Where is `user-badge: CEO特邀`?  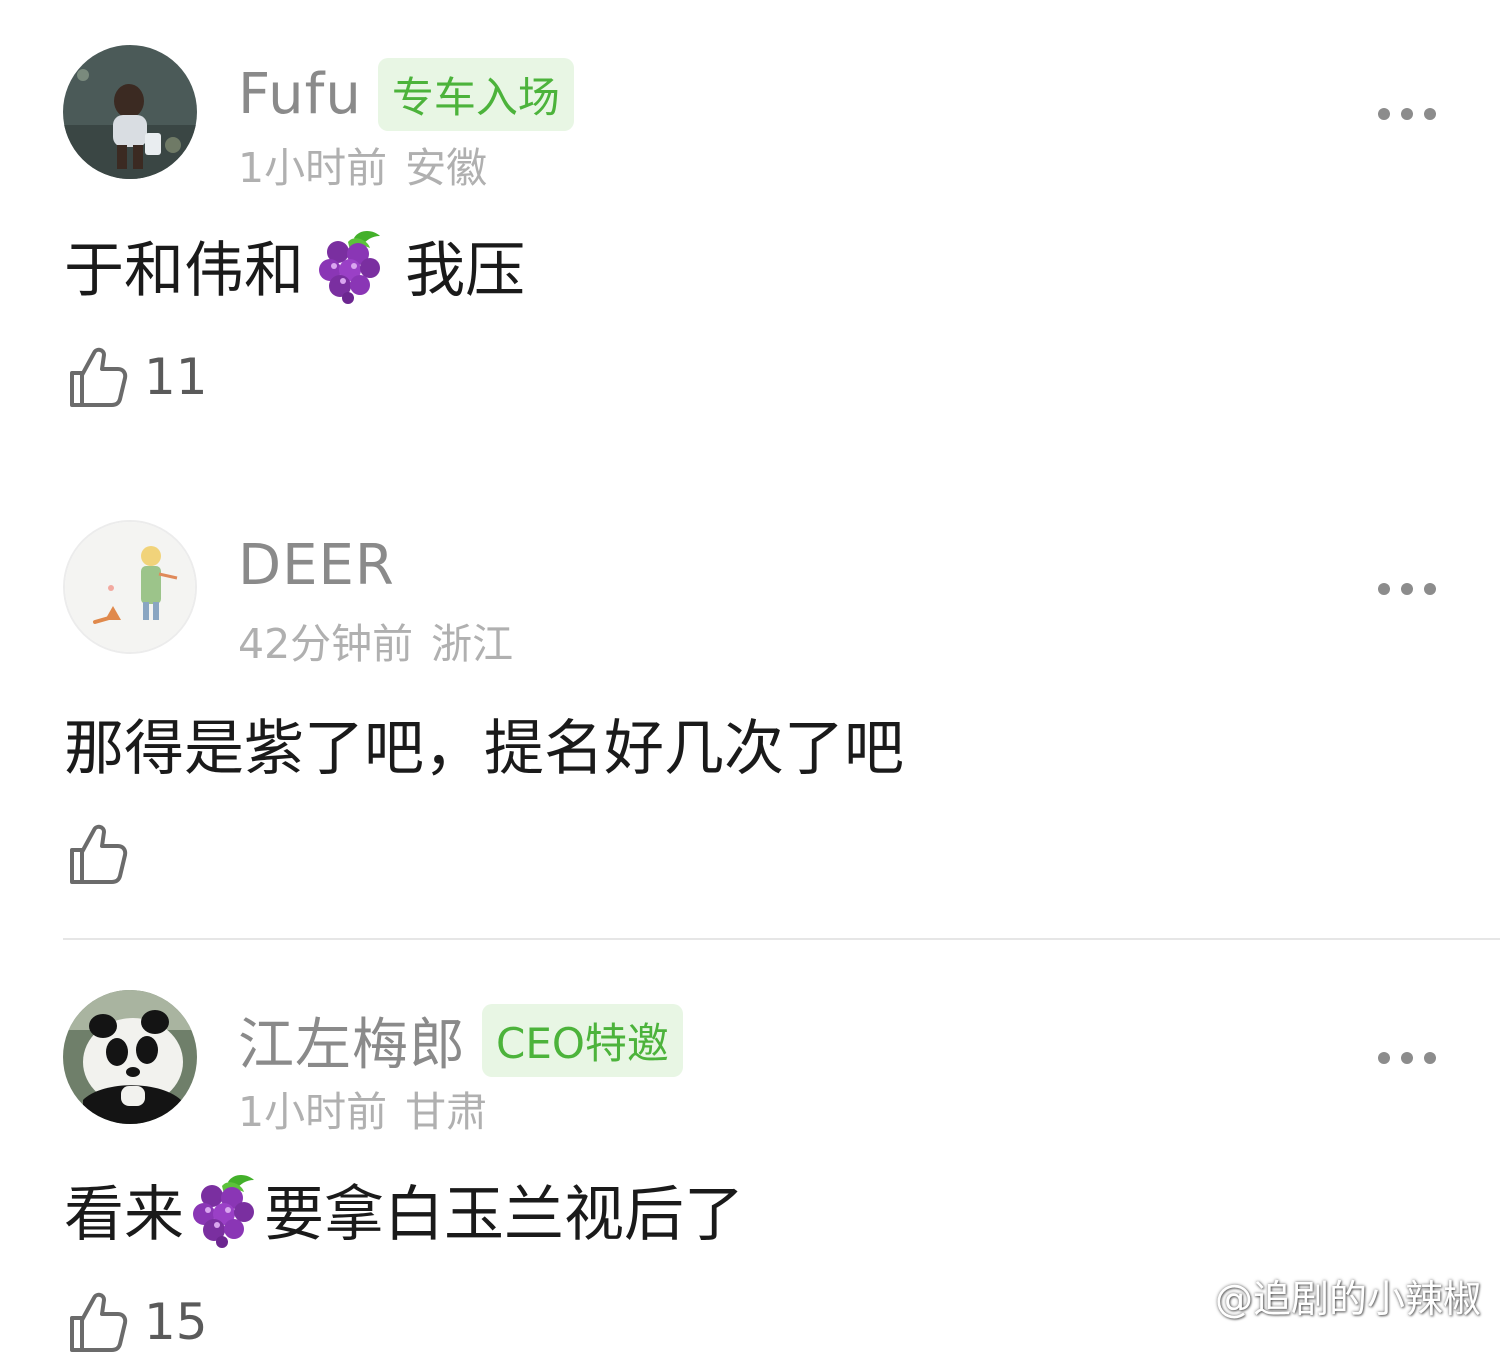 user-badge: CEO特邀 is located at coordinates (582, 1040).